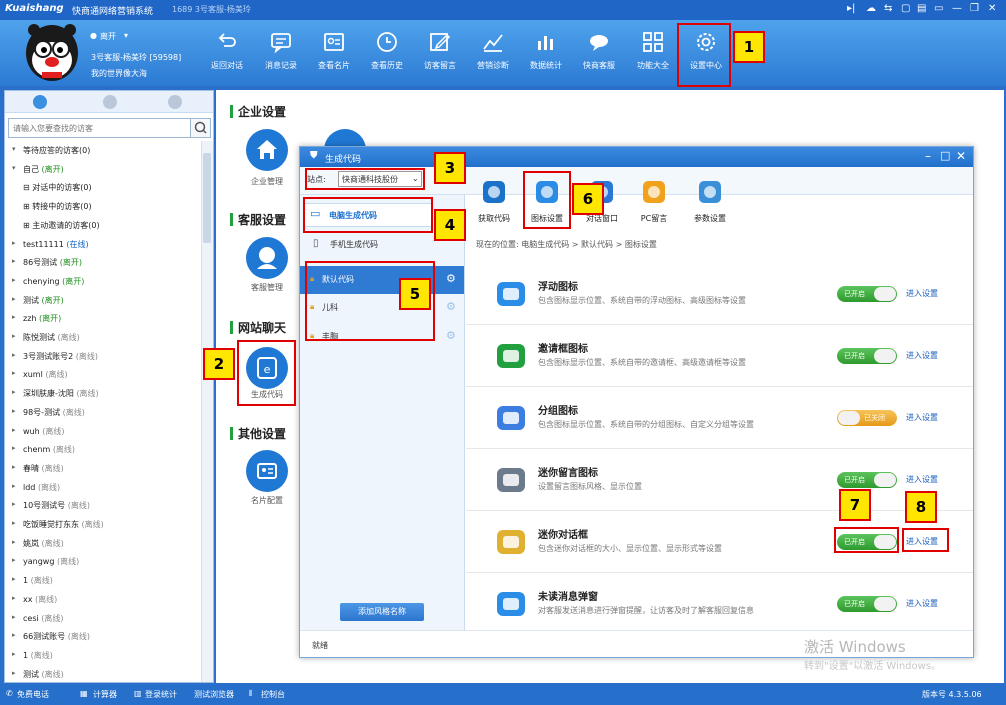 Image resolution: width=1006 pixels, height=705 pixels. What do you see at coordinates (103, 618) in the screenshot?
I see `list-item: ▸ cesi (离线)` at bounding box center [103, 618].